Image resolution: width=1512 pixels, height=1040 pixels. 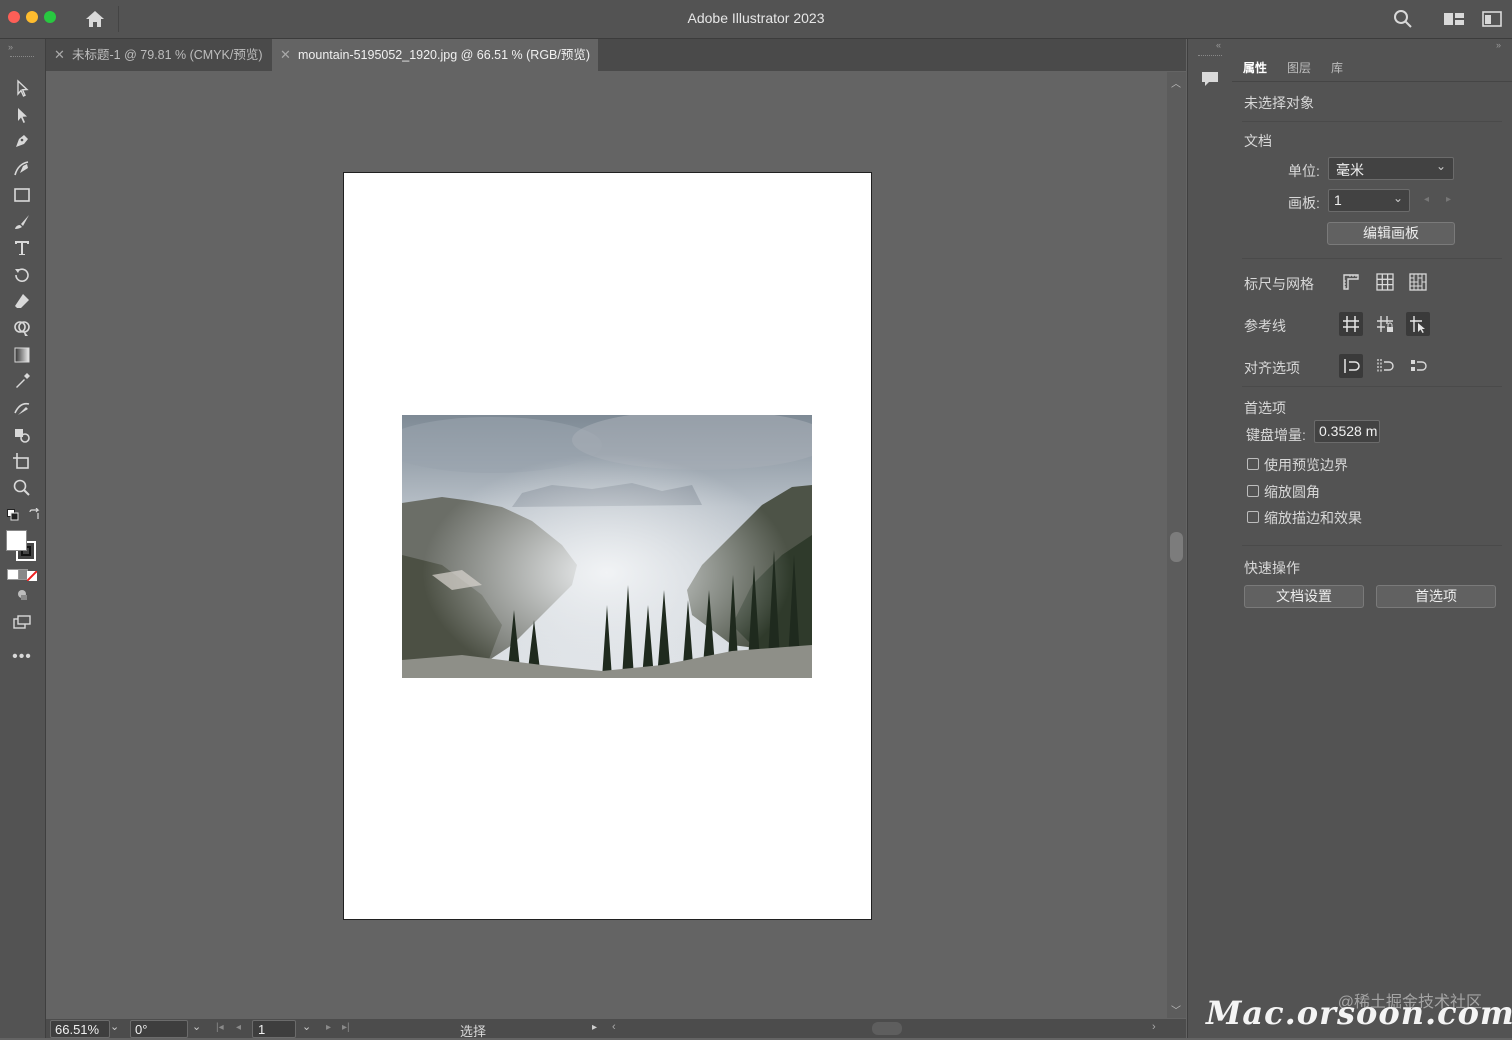 I want to click on scale-strokes-effects-checkbox, so click(x=1253, y=517).